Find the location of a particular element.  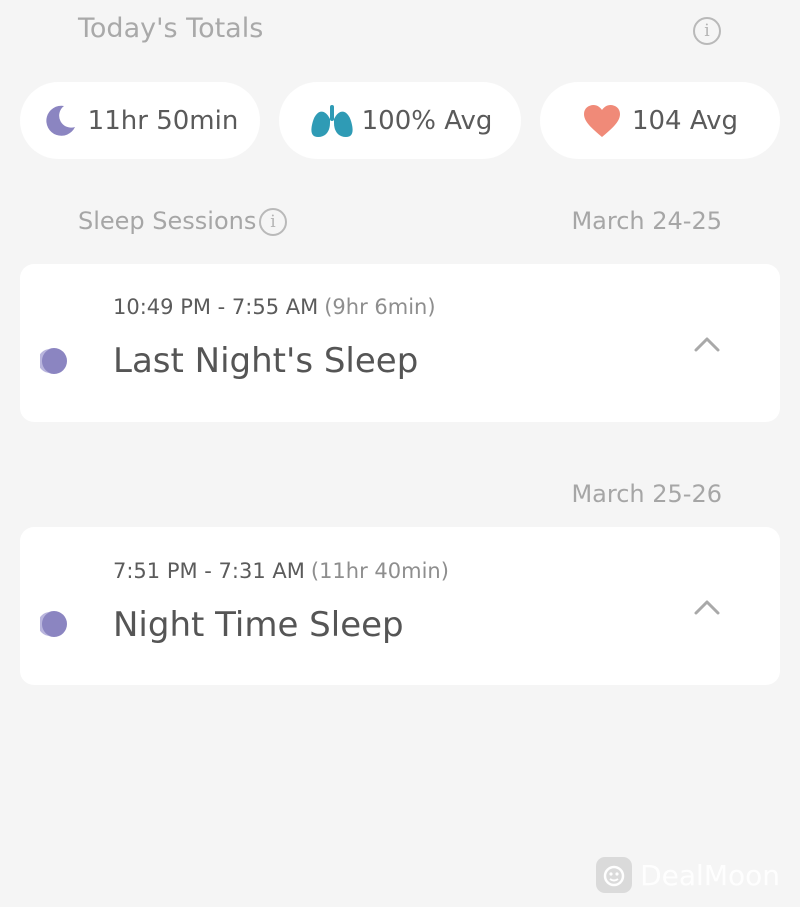

session-time-range: 7:51 PM - 7:31 AM (11hr 40min) is located at coordinates (281, 571).